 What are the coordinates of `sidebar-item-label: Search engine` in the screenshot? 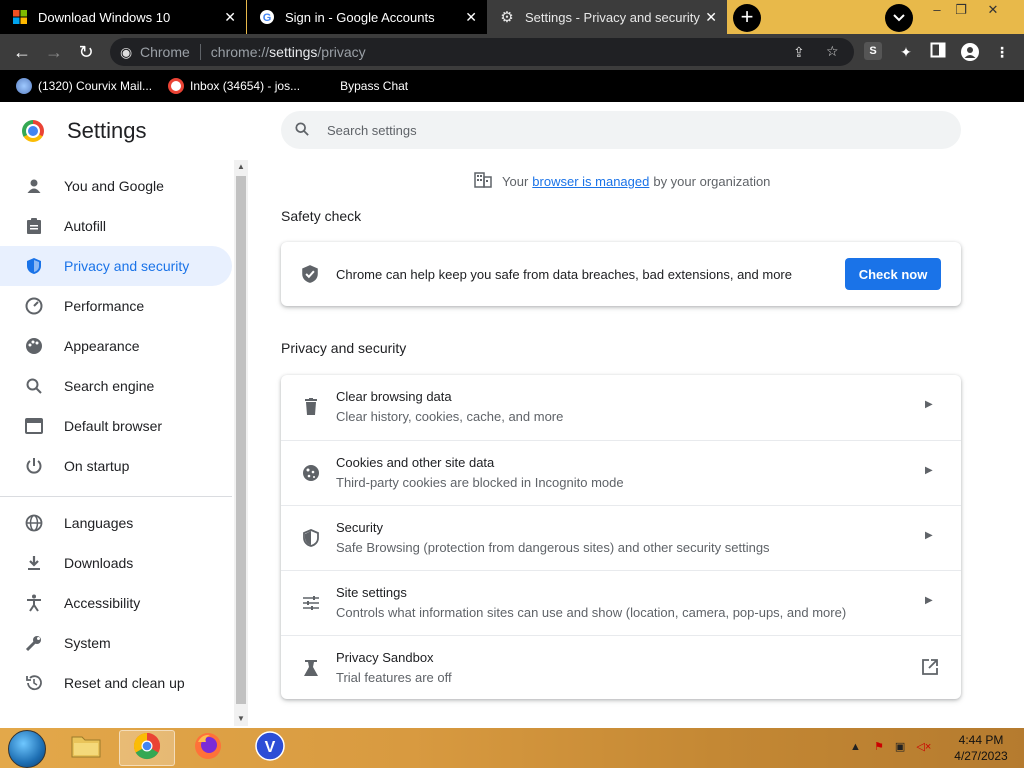 It's located at (109, 386).